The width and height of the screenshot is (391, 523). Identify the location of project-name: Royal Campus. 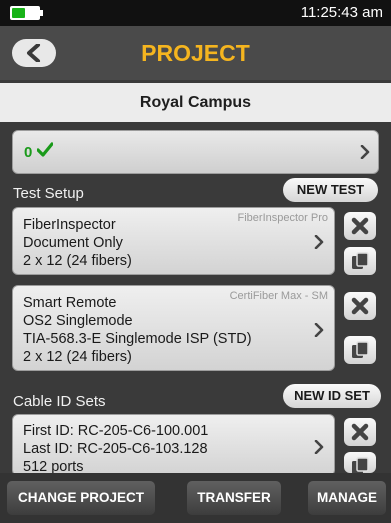
(195, 102).